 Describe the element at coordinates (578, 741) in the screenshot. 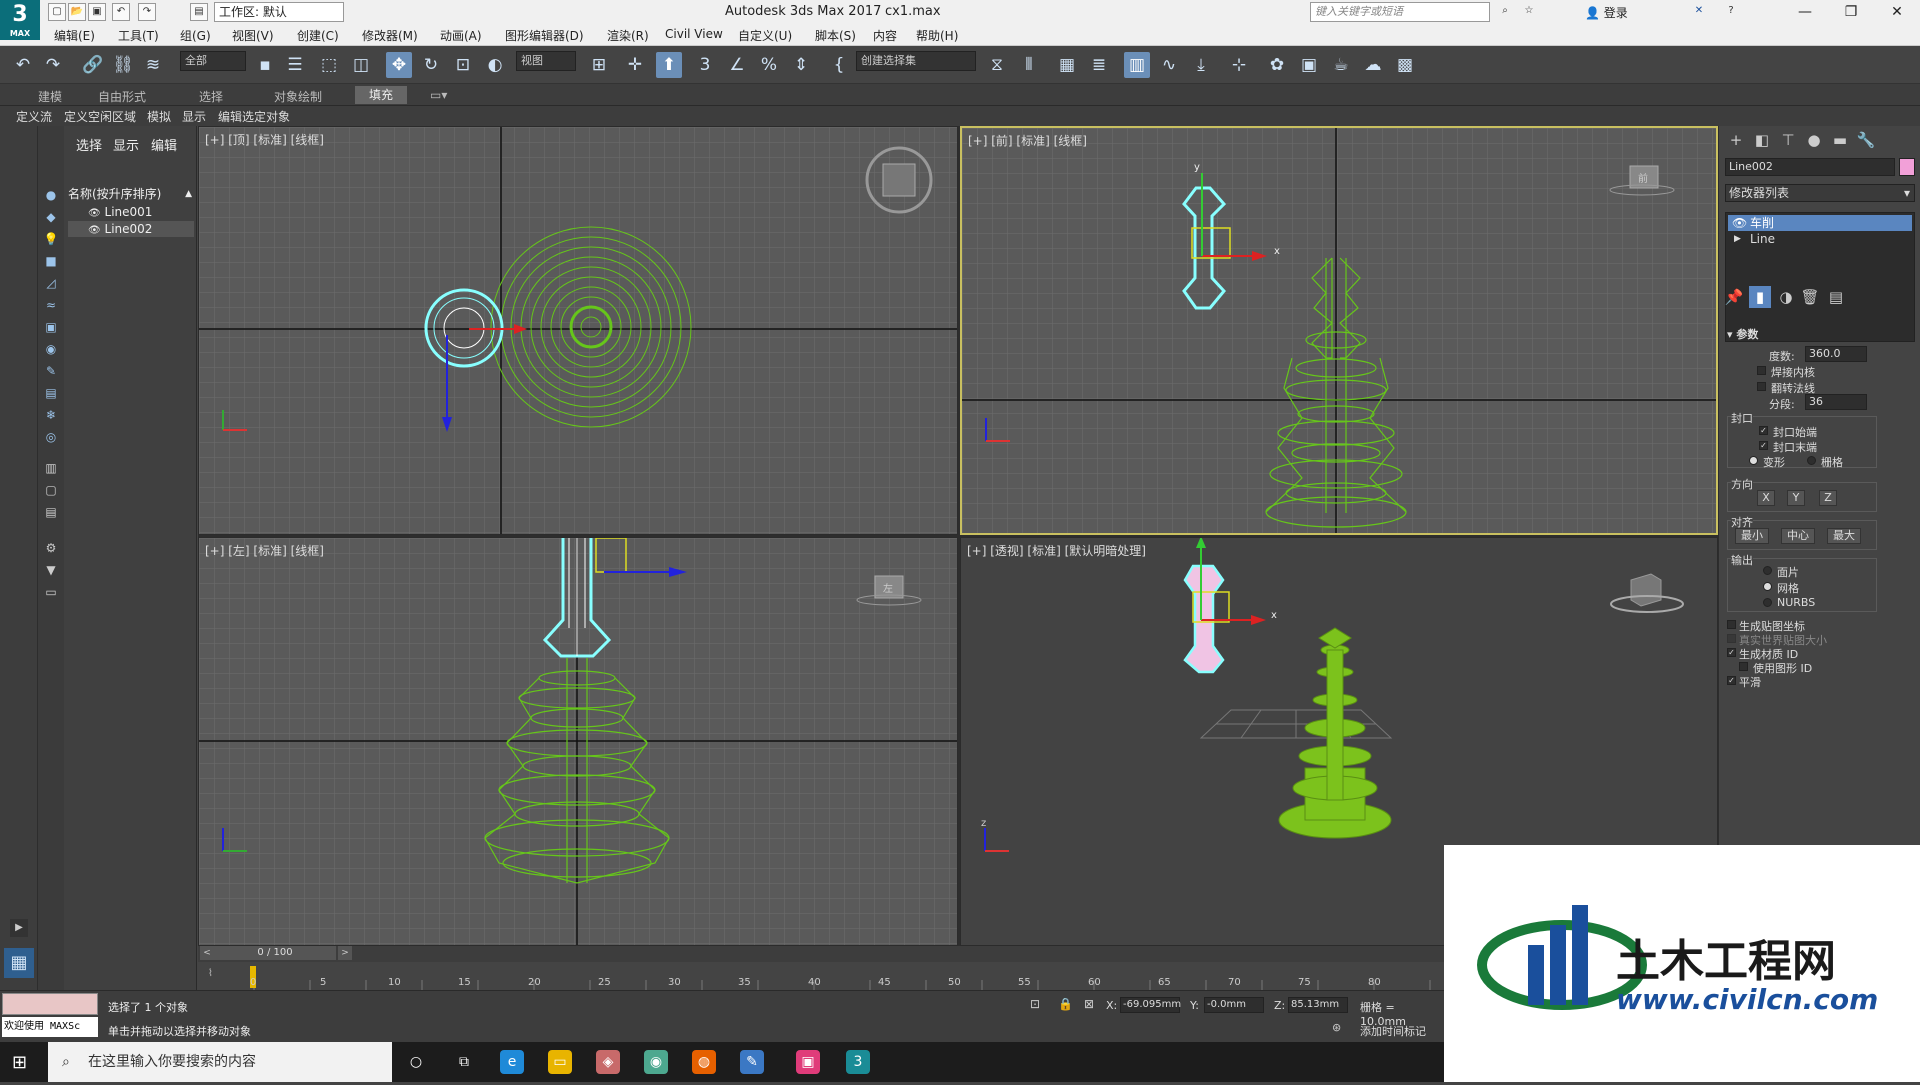

I see `viewport-left: [+] [左] [标准] [线框] 左` at that location.